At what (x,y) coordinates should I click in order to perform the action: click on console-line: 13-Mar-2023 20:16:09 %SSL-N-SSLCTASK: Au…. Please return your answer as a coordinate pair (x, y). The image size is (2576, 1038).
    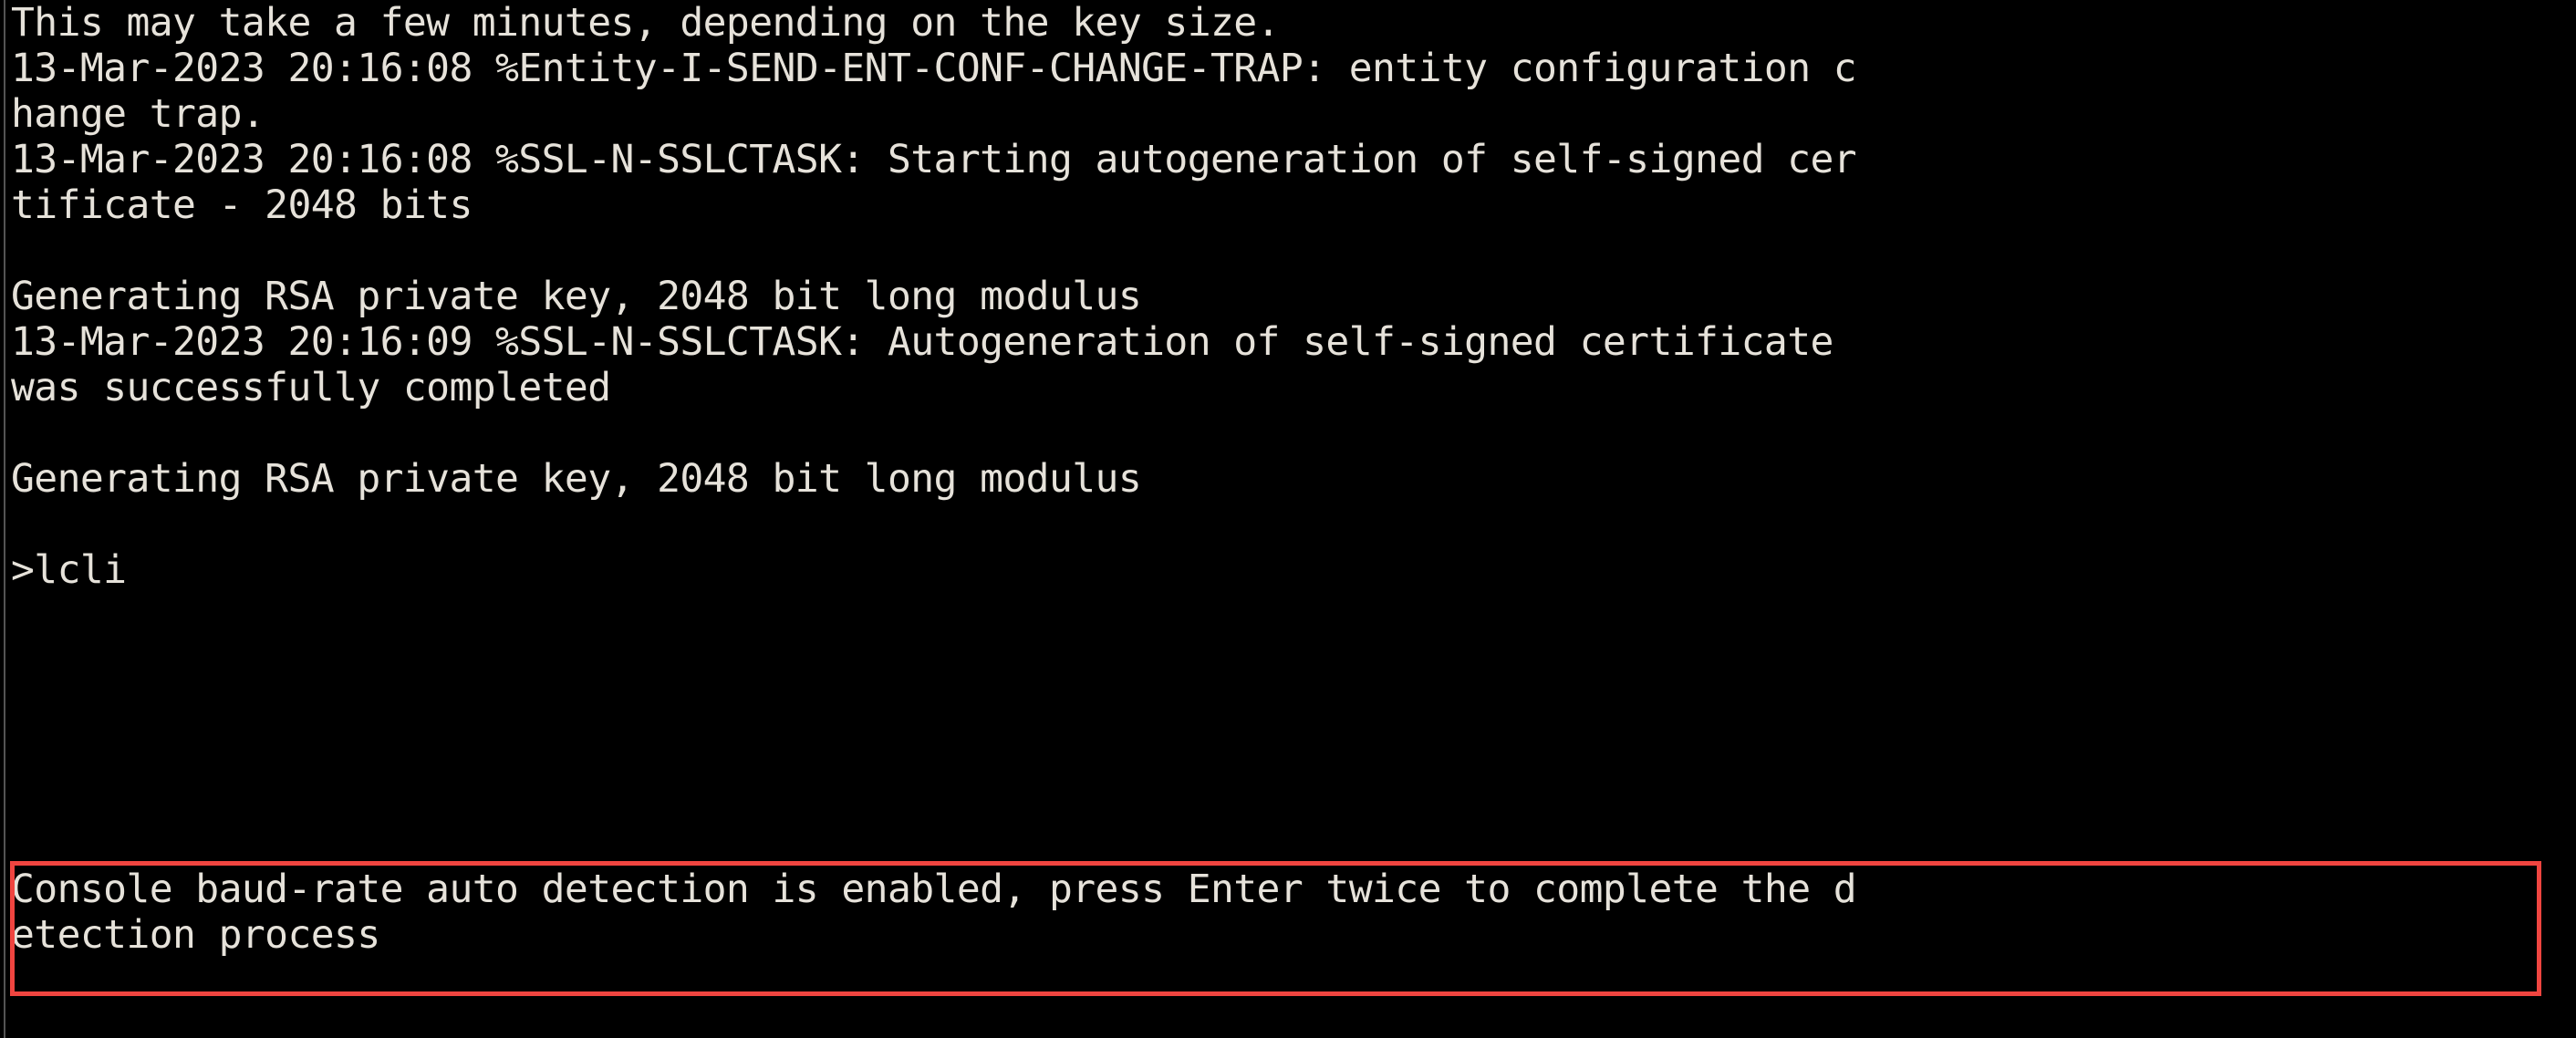
    Looking at the image, I should click on (922, 342).